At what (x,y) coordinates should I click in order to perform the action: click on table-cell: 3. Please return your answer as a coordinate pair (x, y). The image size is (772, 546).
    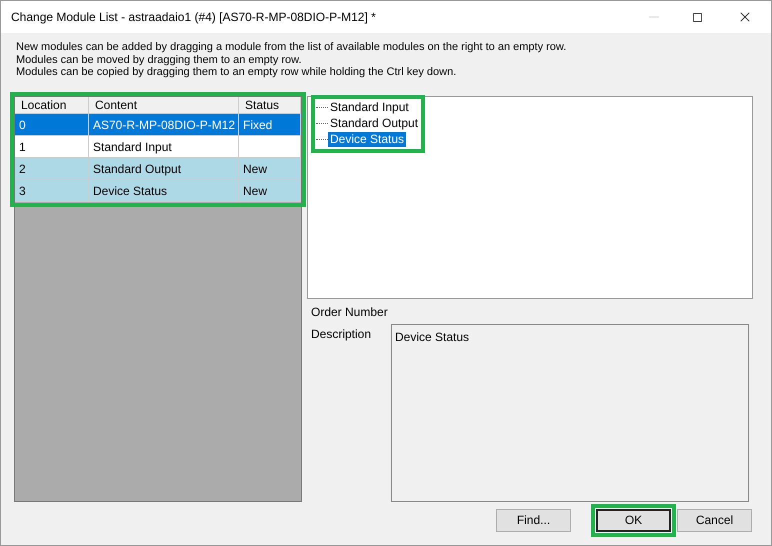
    Looking at the image, I should click on (22, 191).